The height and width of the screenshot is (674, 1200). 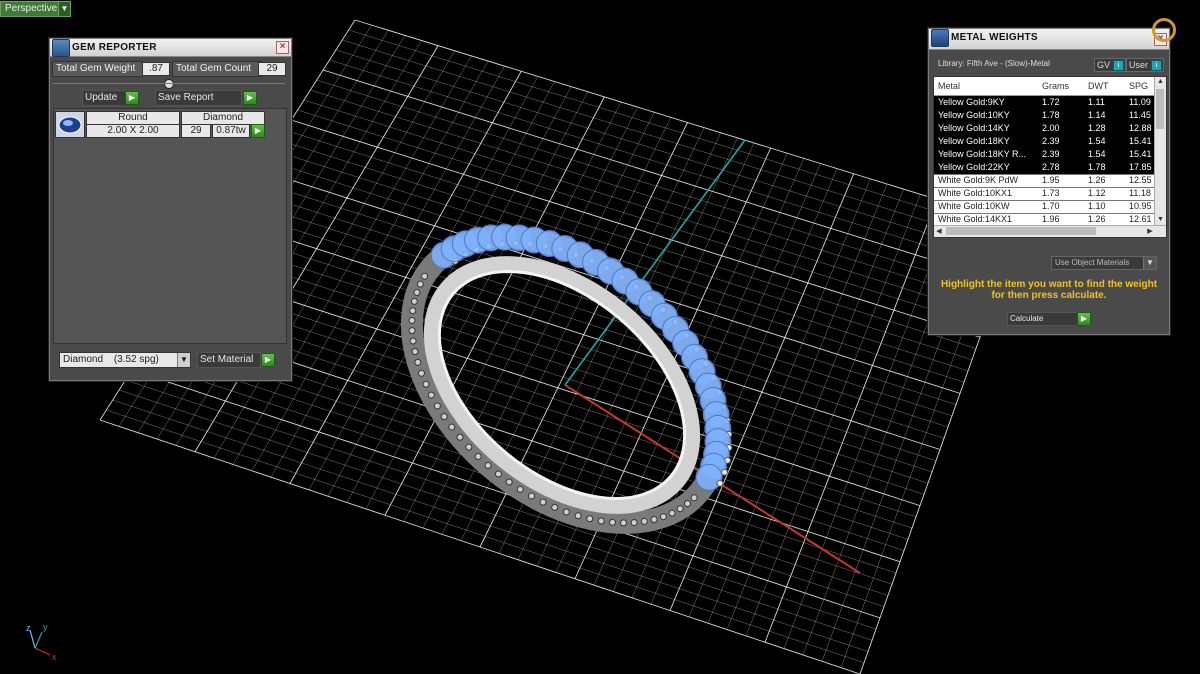 What do you see at coordinates (1164, 30) in the screenshot?
I see `metal-ring-logo-icon` at bounding box center [1164, 30].